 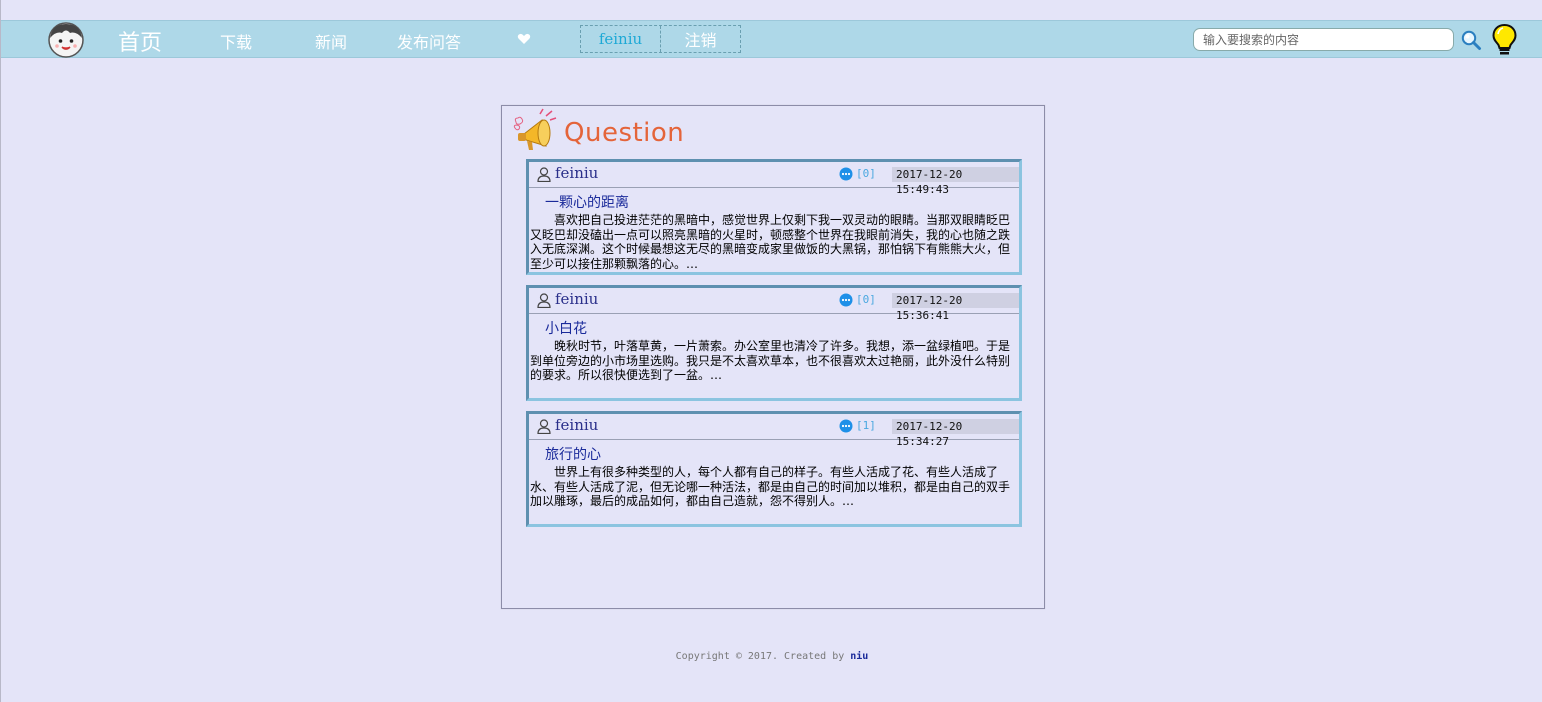 I want to click on username-link: feiniu, so click(x=621, y=39).